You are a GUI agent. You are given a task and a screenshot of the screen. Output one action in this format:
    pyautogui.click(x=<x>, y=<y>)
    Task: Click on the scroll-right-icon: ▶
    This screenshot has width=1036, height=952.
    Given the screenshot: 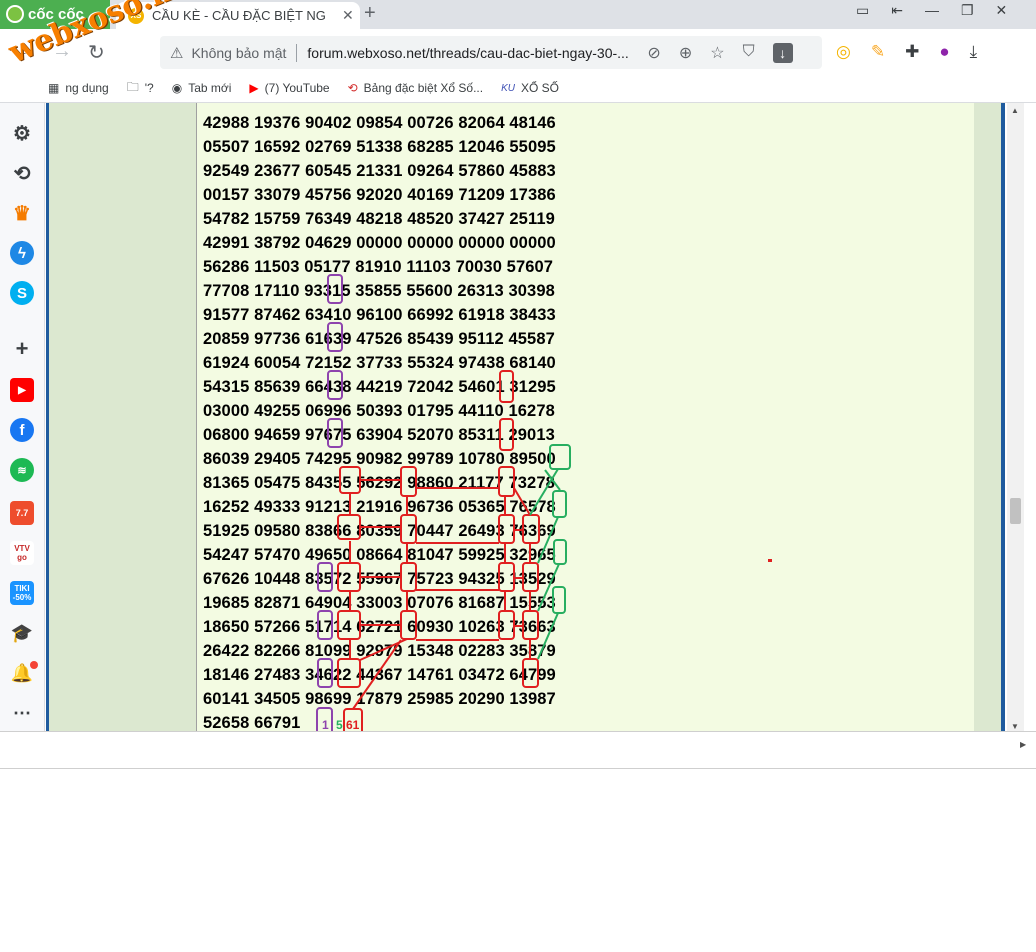 What is the action you would take?
    pyautogui.click(x=1023, y=744)
    